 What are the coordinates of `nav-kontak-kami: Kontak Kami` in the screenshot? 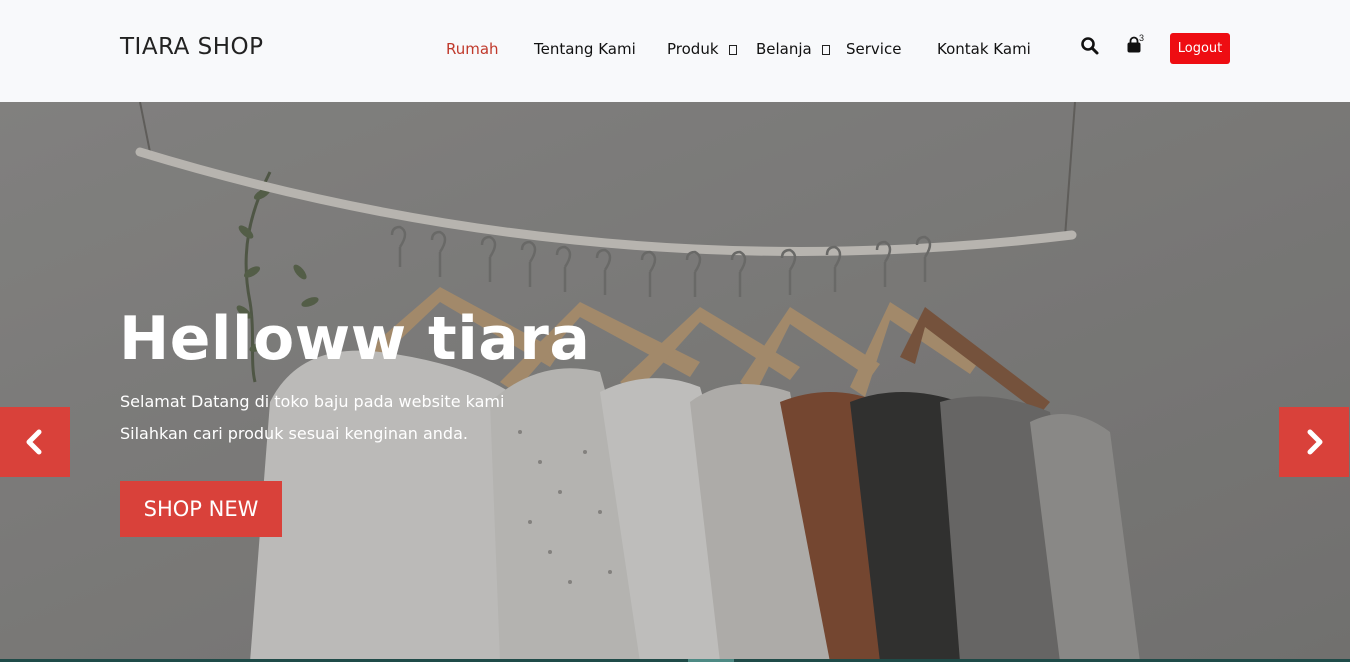 It's located at (984, 49).